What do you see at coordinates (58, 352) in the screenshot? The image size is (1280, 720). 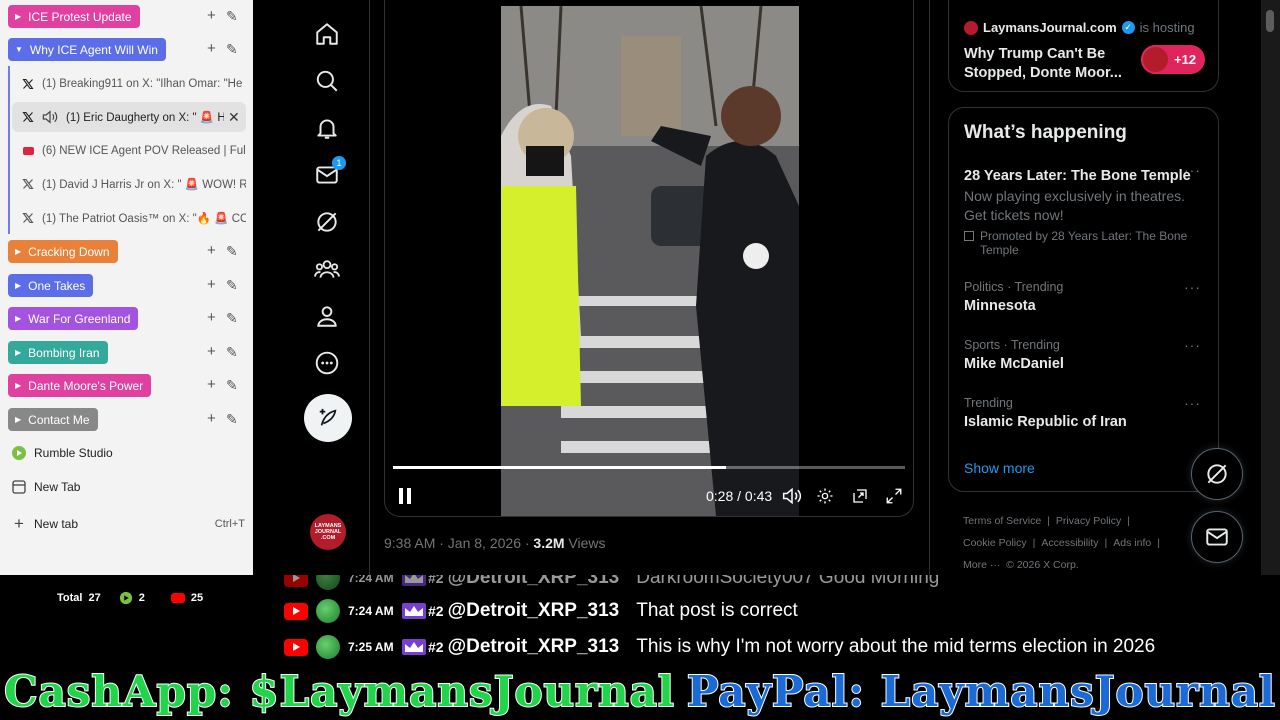 I see `tab-group-pill: ▶ Bombing Iran` at bounding box center [58, 352].